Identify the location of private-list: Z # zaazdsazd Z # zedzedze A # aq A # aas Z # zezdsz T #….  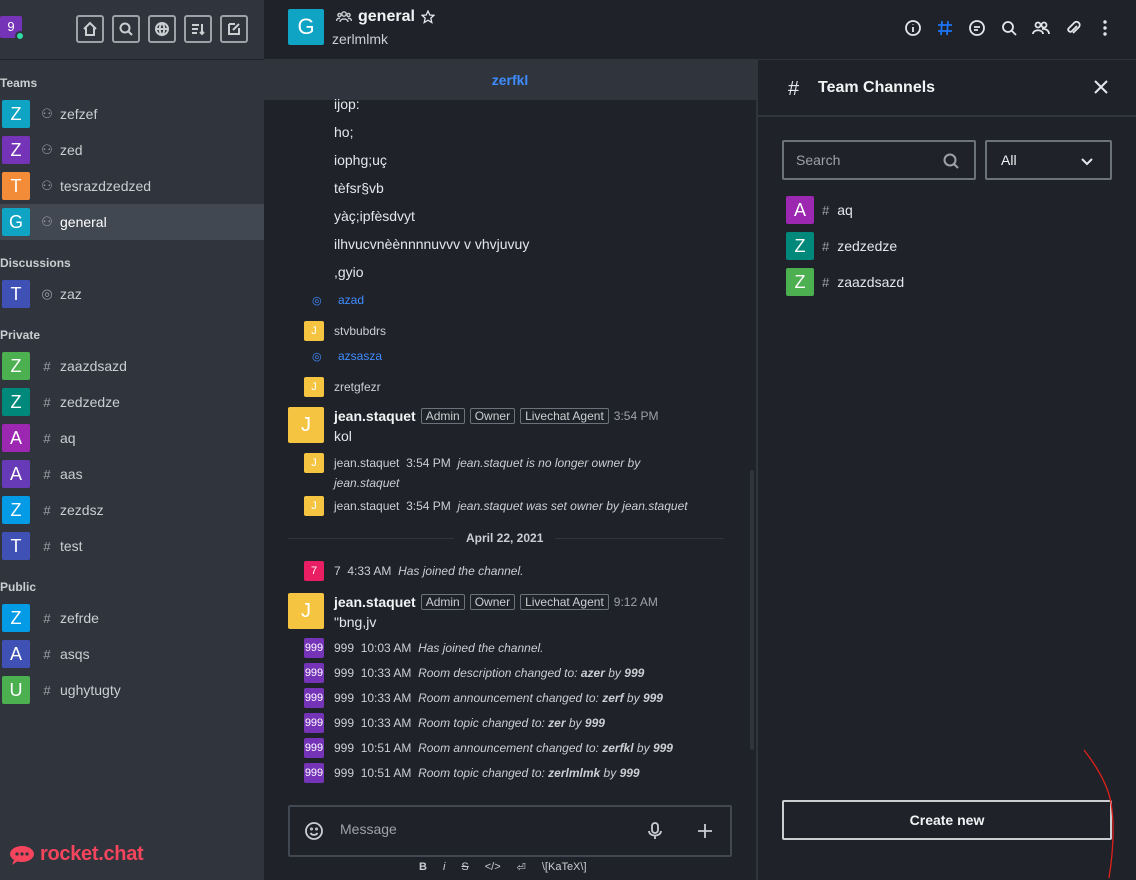
(132, 456).